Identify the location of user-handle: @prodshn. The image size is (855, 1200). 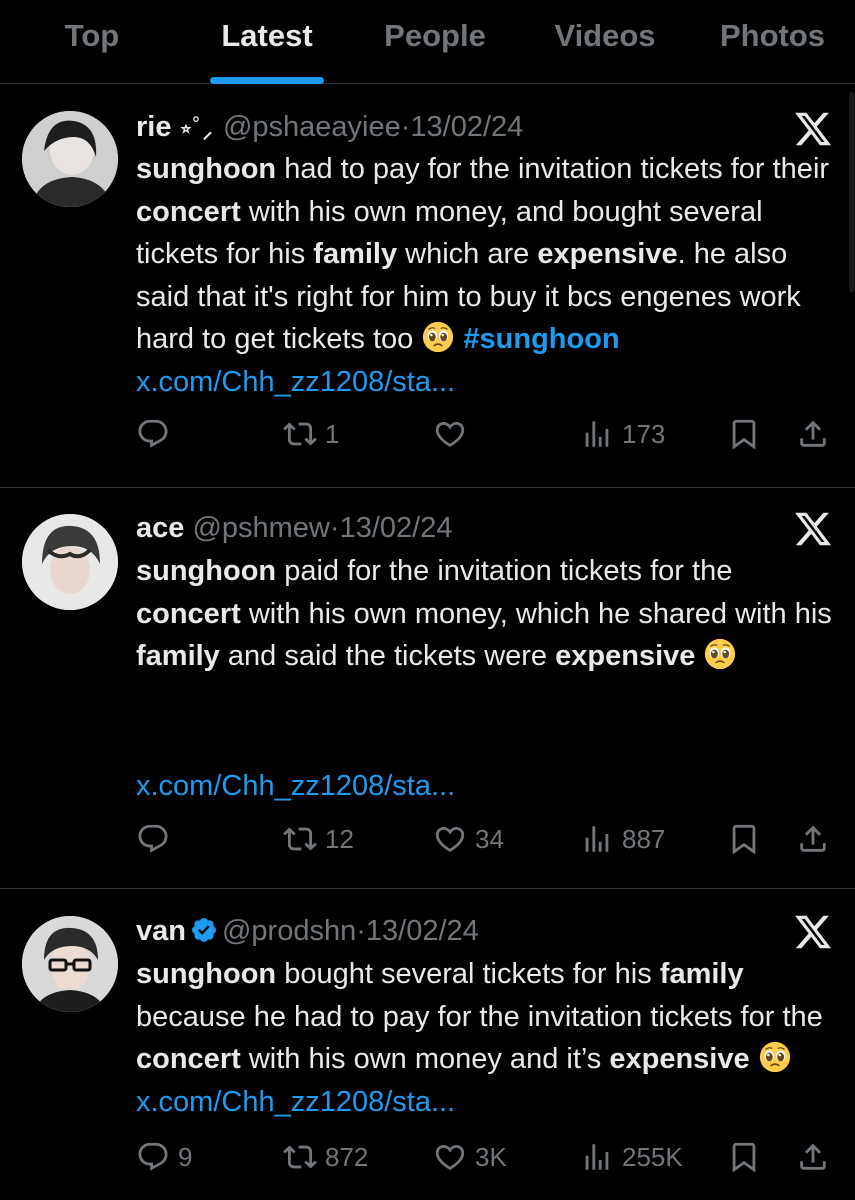
(289, 931).